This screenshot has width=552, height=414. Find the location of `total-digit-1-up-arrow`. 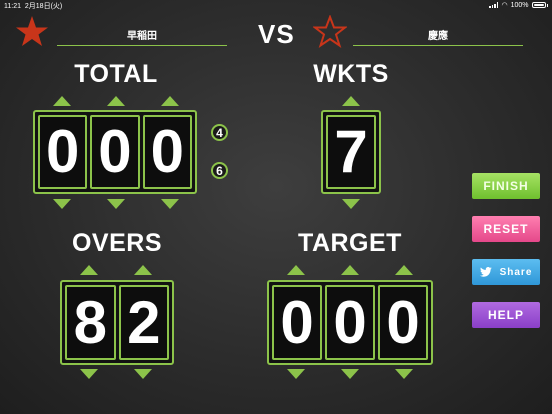

total-digit-1-up-arrow is located at coordinates (62, 101).